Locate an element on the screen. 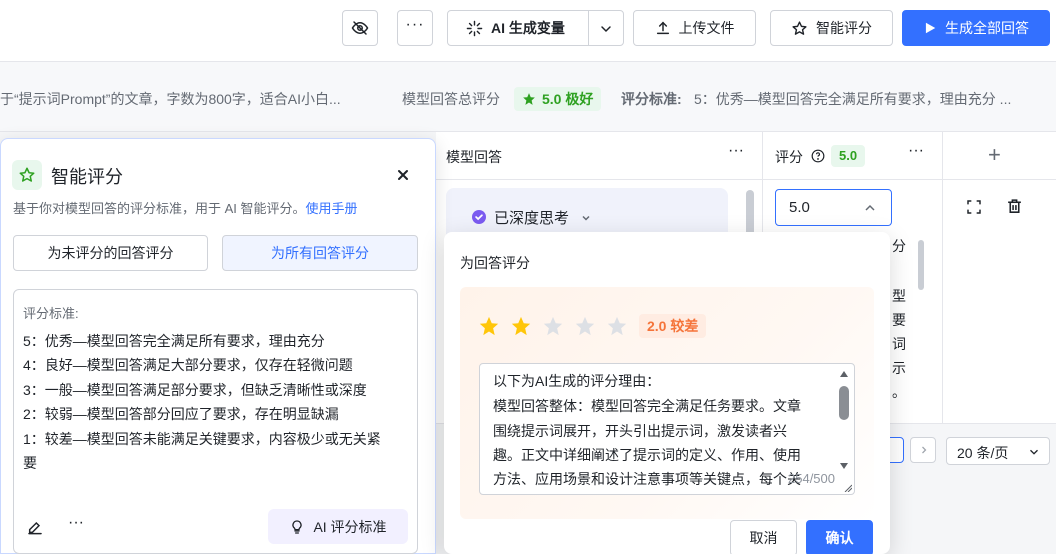 The height and width of the screenshot is (554, 1056). scroll-up-icon is located at coordinates (844, 374).